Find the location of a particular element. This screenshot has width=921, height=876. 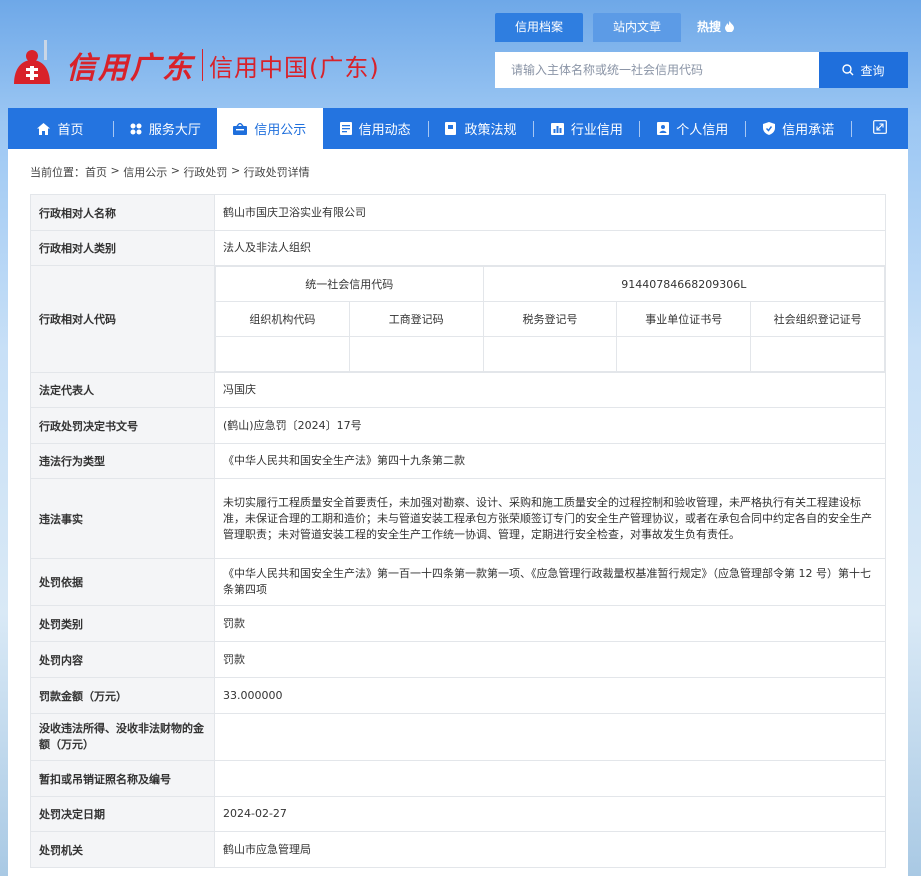

row-label: 行政相对人名称 is located at coordinates (122, 212).